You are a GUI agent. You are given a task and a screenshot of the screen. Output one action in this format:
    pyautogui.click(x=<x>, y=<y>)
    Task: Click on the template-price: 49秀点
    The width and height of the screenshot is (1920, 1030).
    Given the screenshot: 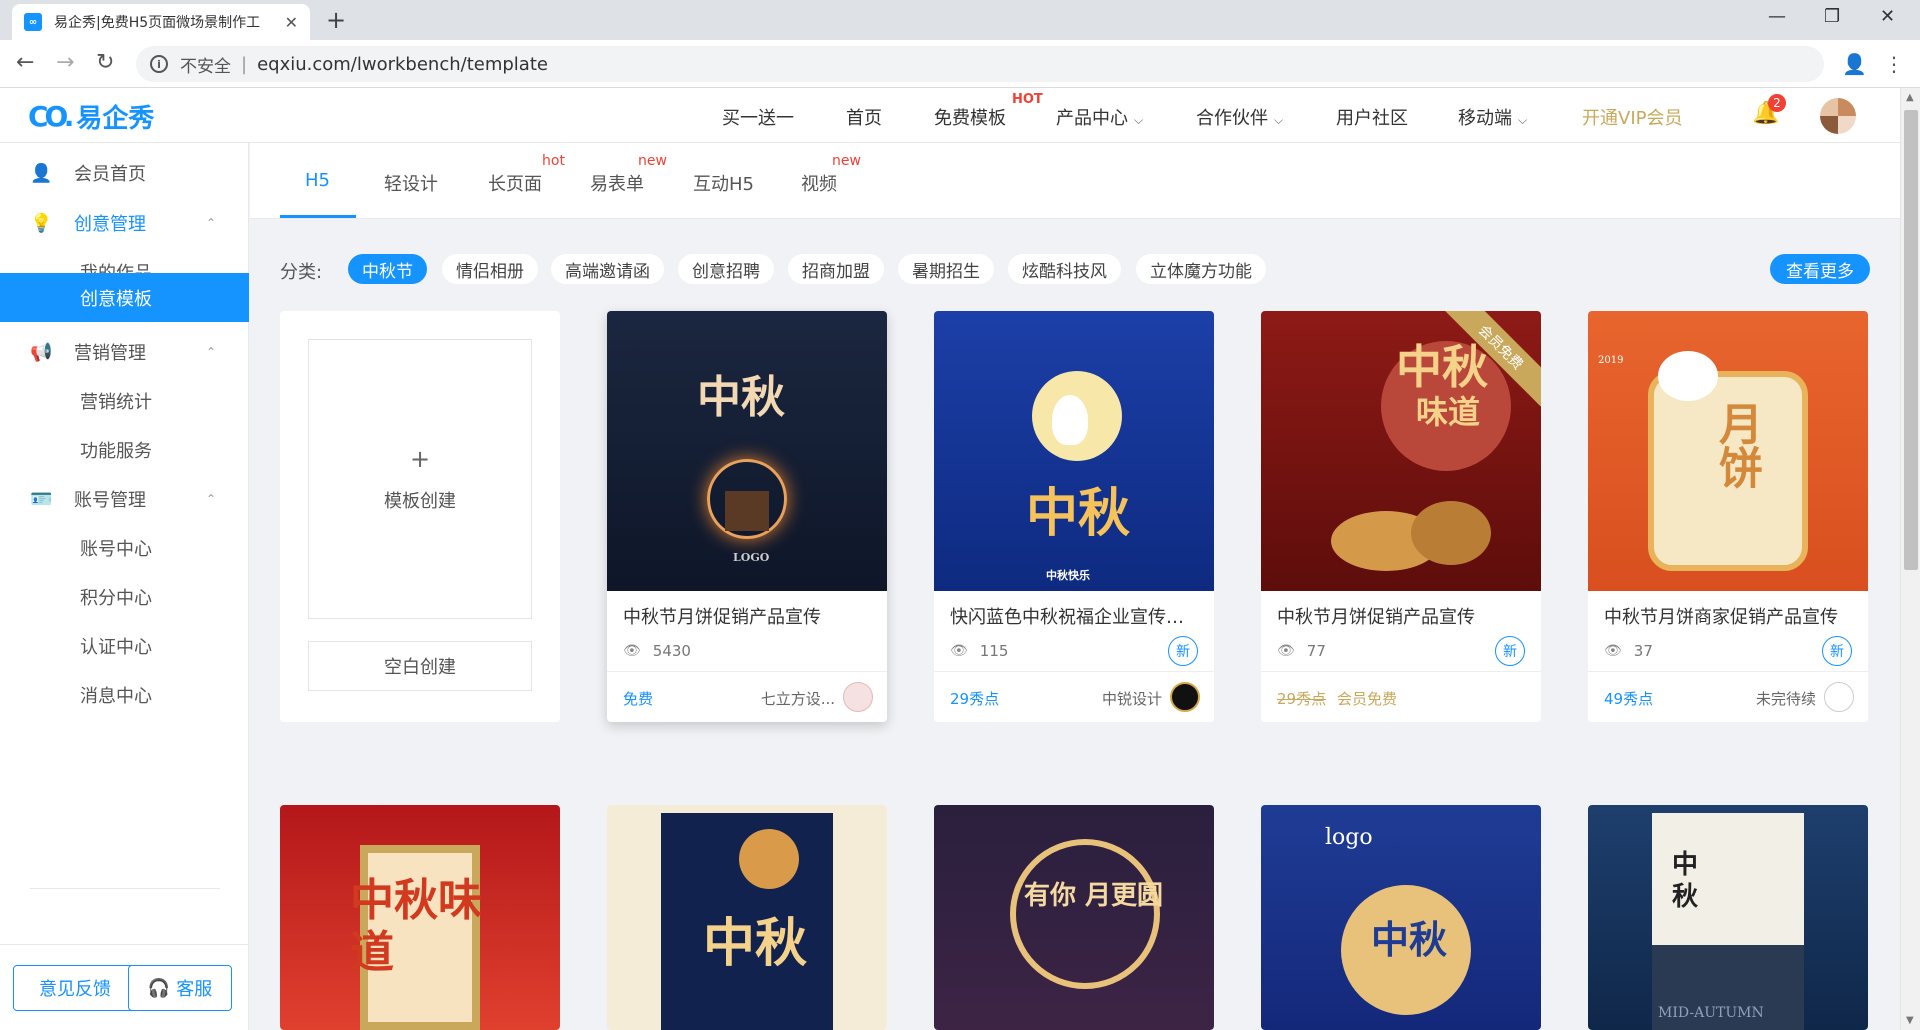 What is the action you would take?
    pyautogui.click(x=1629, y=699)
    